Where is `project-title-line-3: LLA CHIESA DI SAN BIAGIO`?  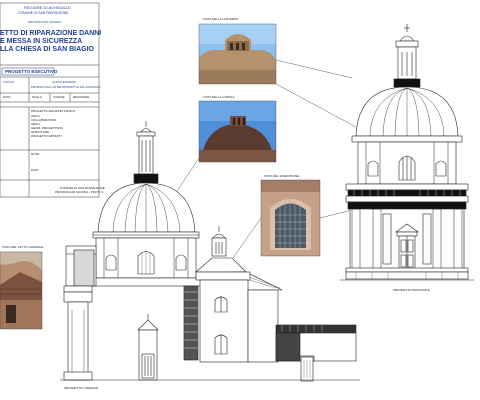
project-title-line-3: LLA CHIESA DI SAN BIAGIO is located at coordinates (47, 49).